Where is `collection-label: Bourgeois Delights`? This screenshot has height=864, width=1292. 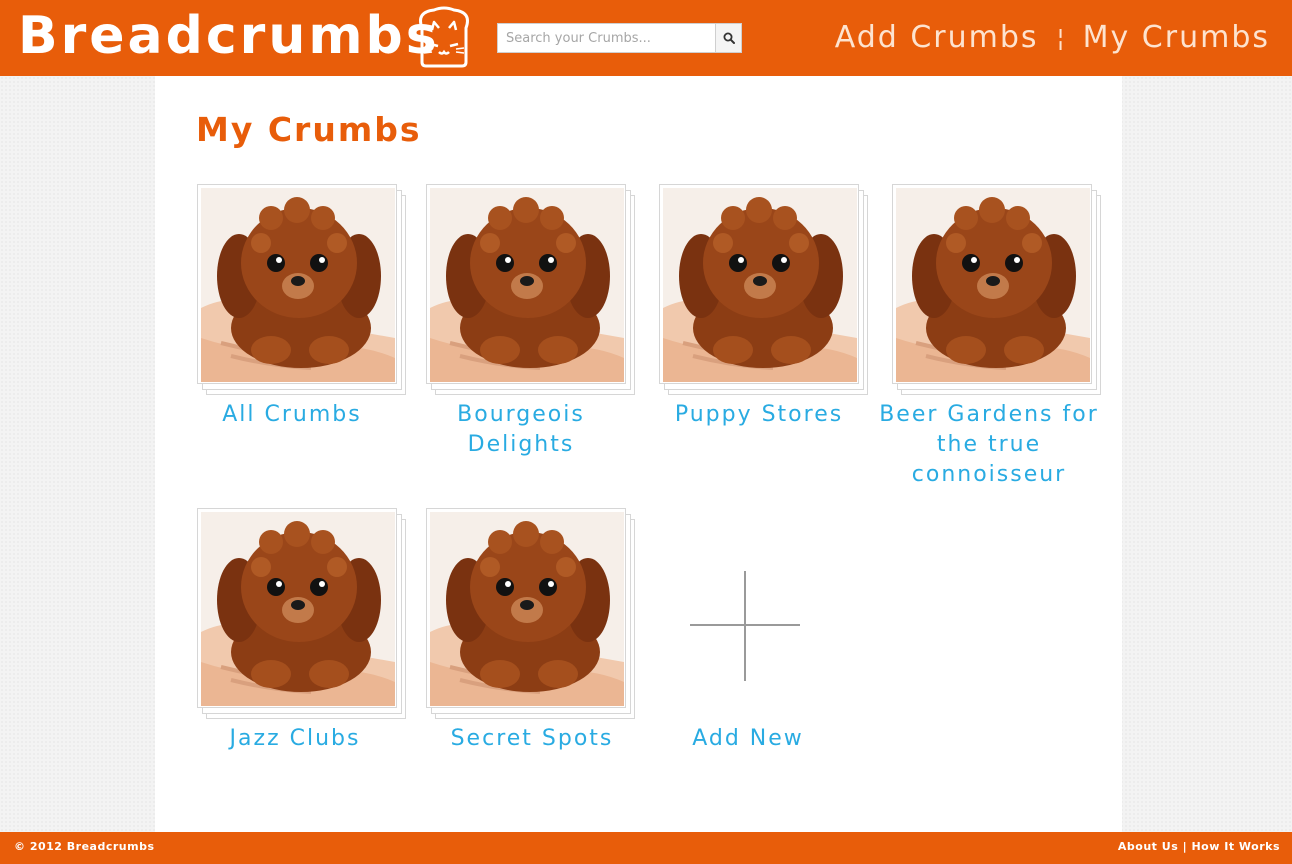 collection-label: Bourgeois Delights is located at coordinates (521, 430).